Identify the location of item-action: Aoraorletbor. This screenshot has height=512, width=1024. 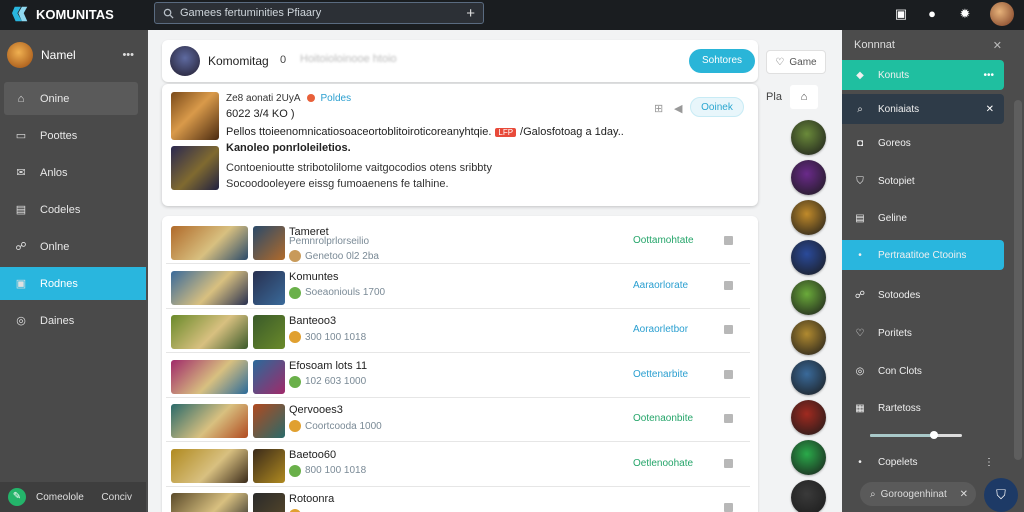
(660, 329).